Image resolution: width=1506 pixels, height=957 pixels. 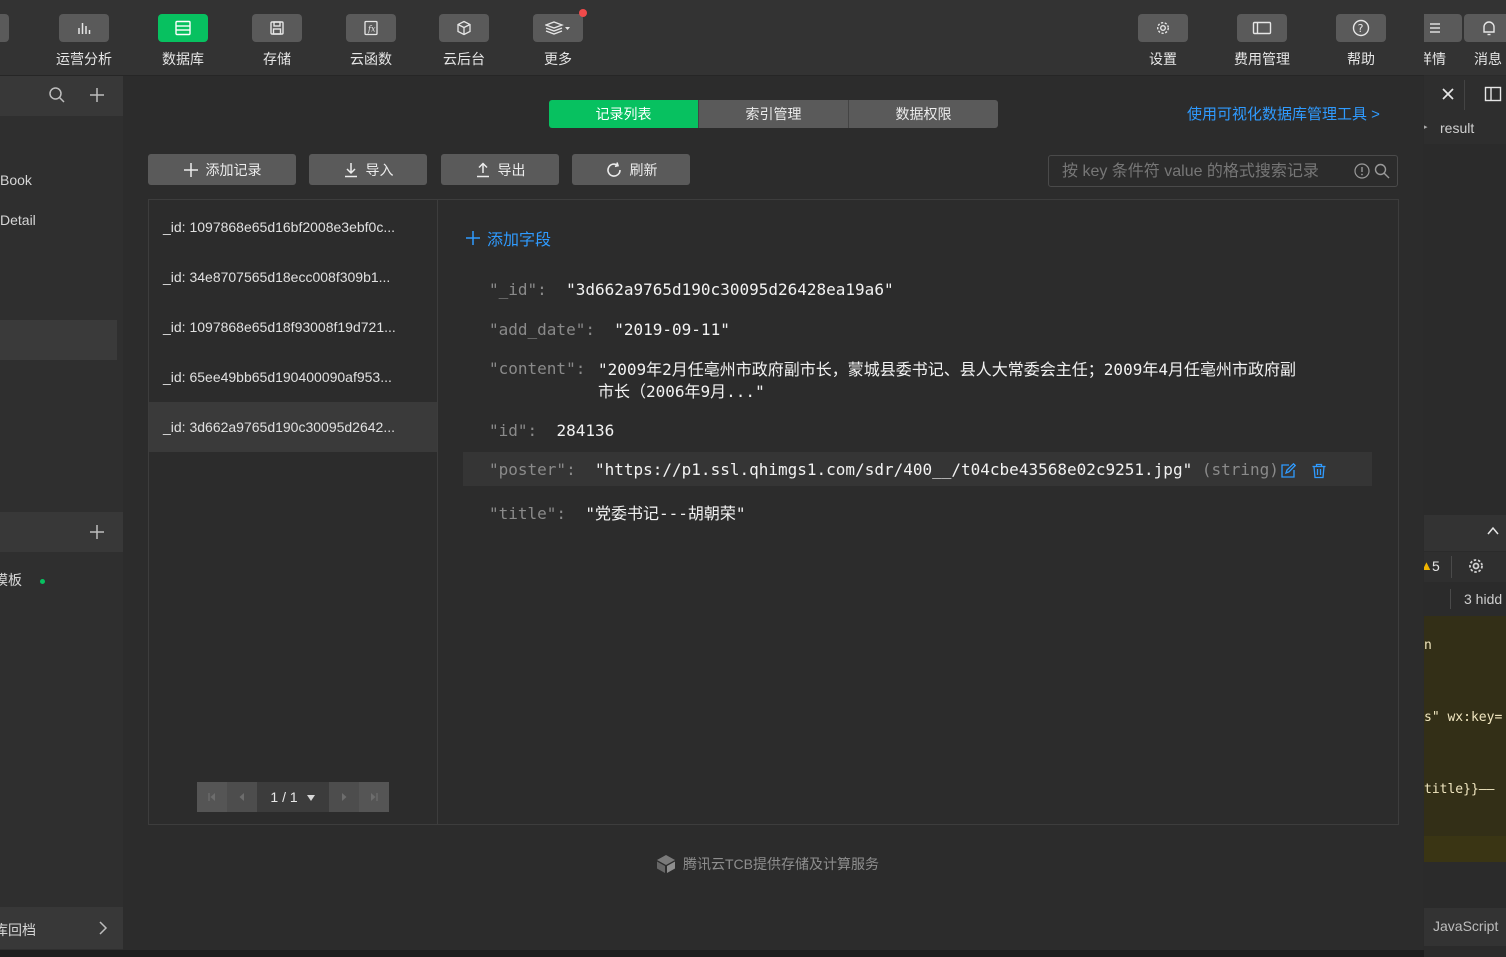 What do you see at coordinates (774, 114) in the screenshot?
I see `tab-index-management: 索引管理` at bounding box center [774, 114].